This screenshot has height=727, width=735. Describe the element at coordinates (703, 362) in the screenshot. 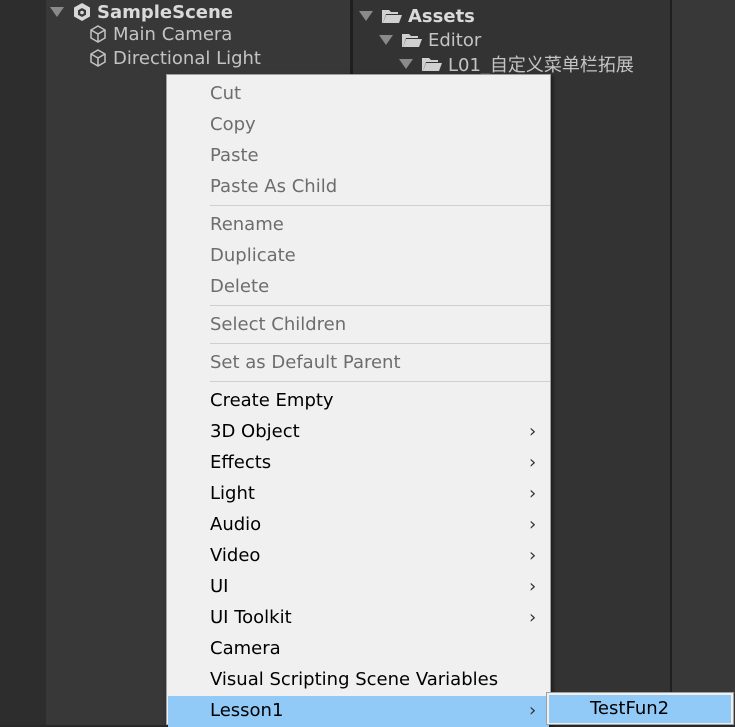

I see `inspector-panel` at that location.